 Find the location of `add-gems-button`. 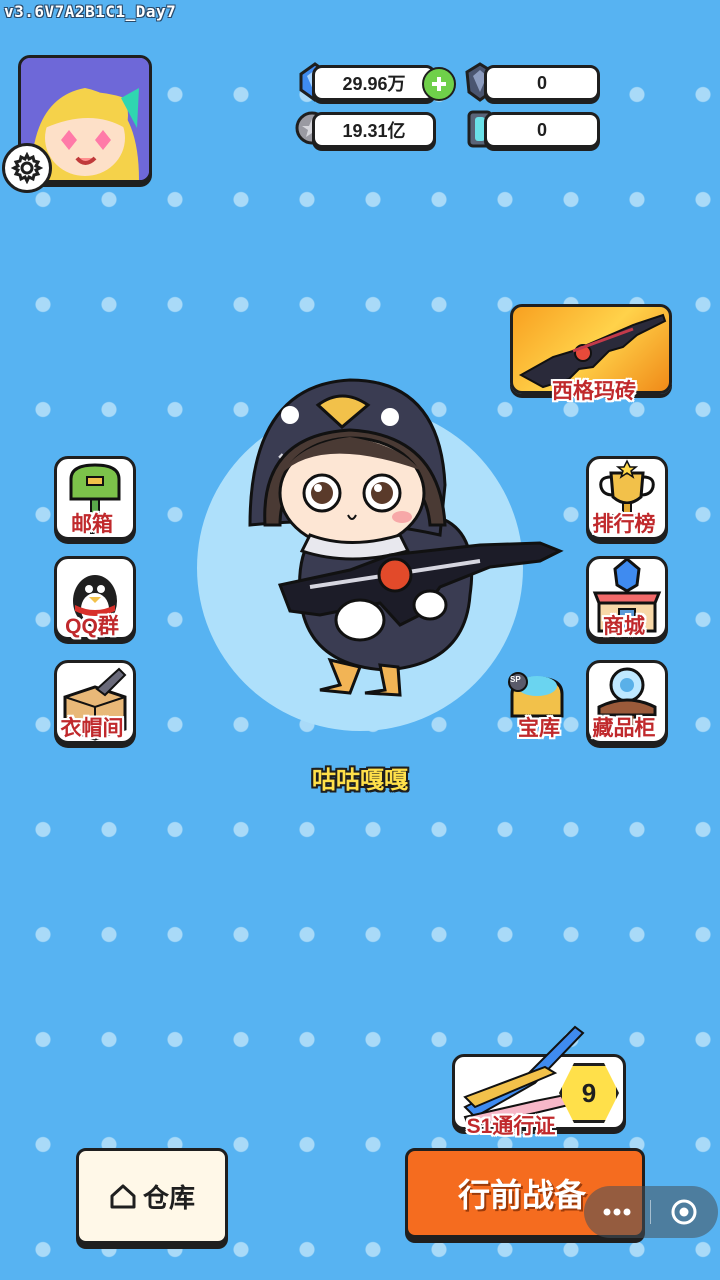

add-gems-button is located at coordinates (439, 84).